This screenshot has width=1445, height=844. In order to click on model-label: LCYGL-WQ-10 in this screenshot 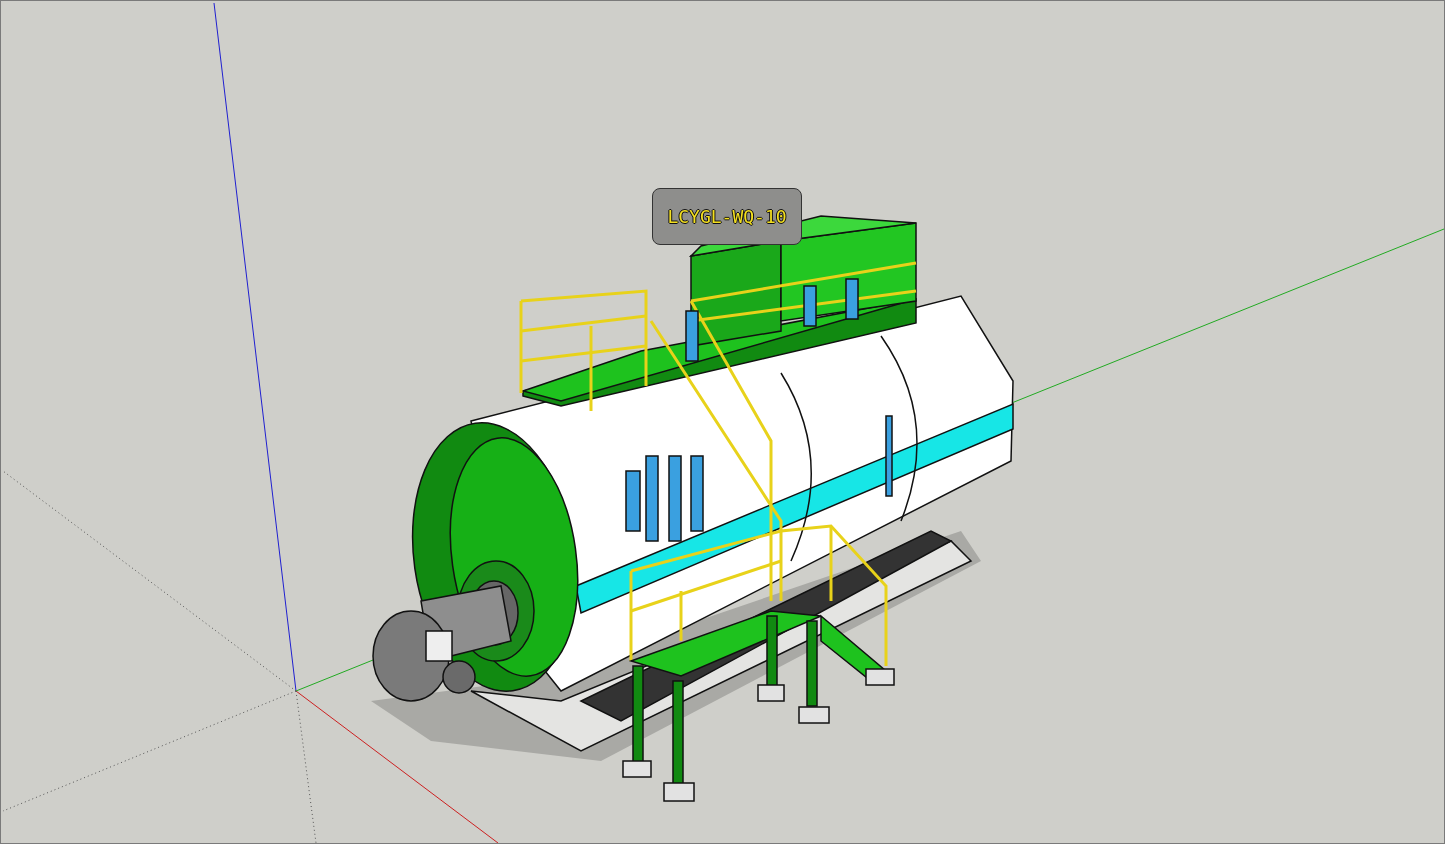, I will do `click(727, 216)`.